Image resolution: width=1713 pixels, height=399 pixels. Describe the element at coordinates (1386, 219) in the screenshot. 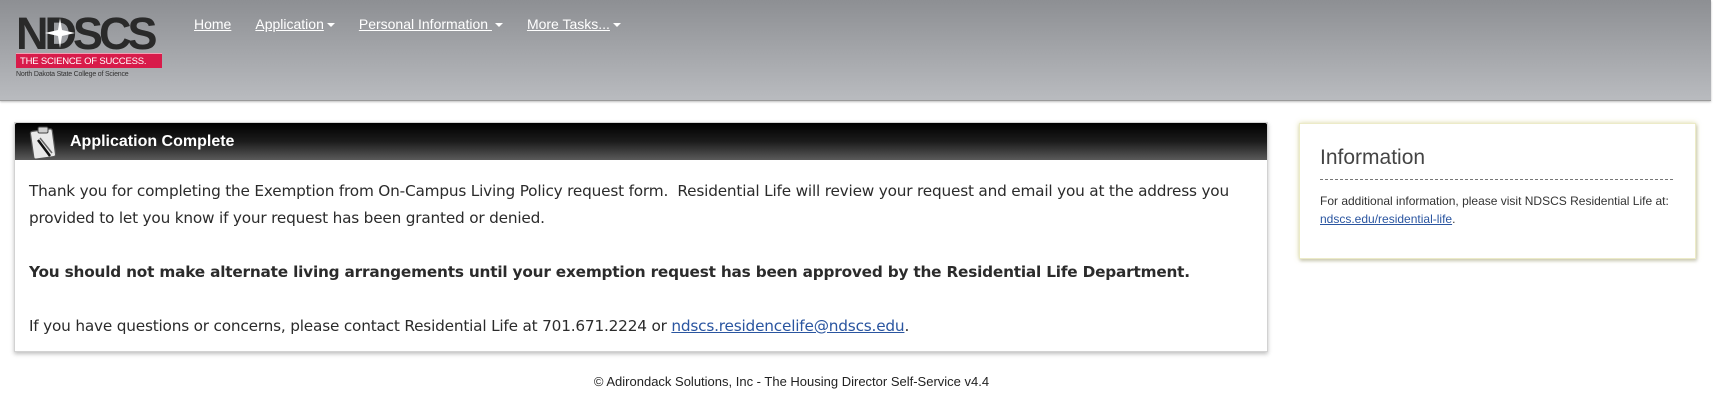

I see `residential-life-link: ndscs.edu/residential-life` at that location.